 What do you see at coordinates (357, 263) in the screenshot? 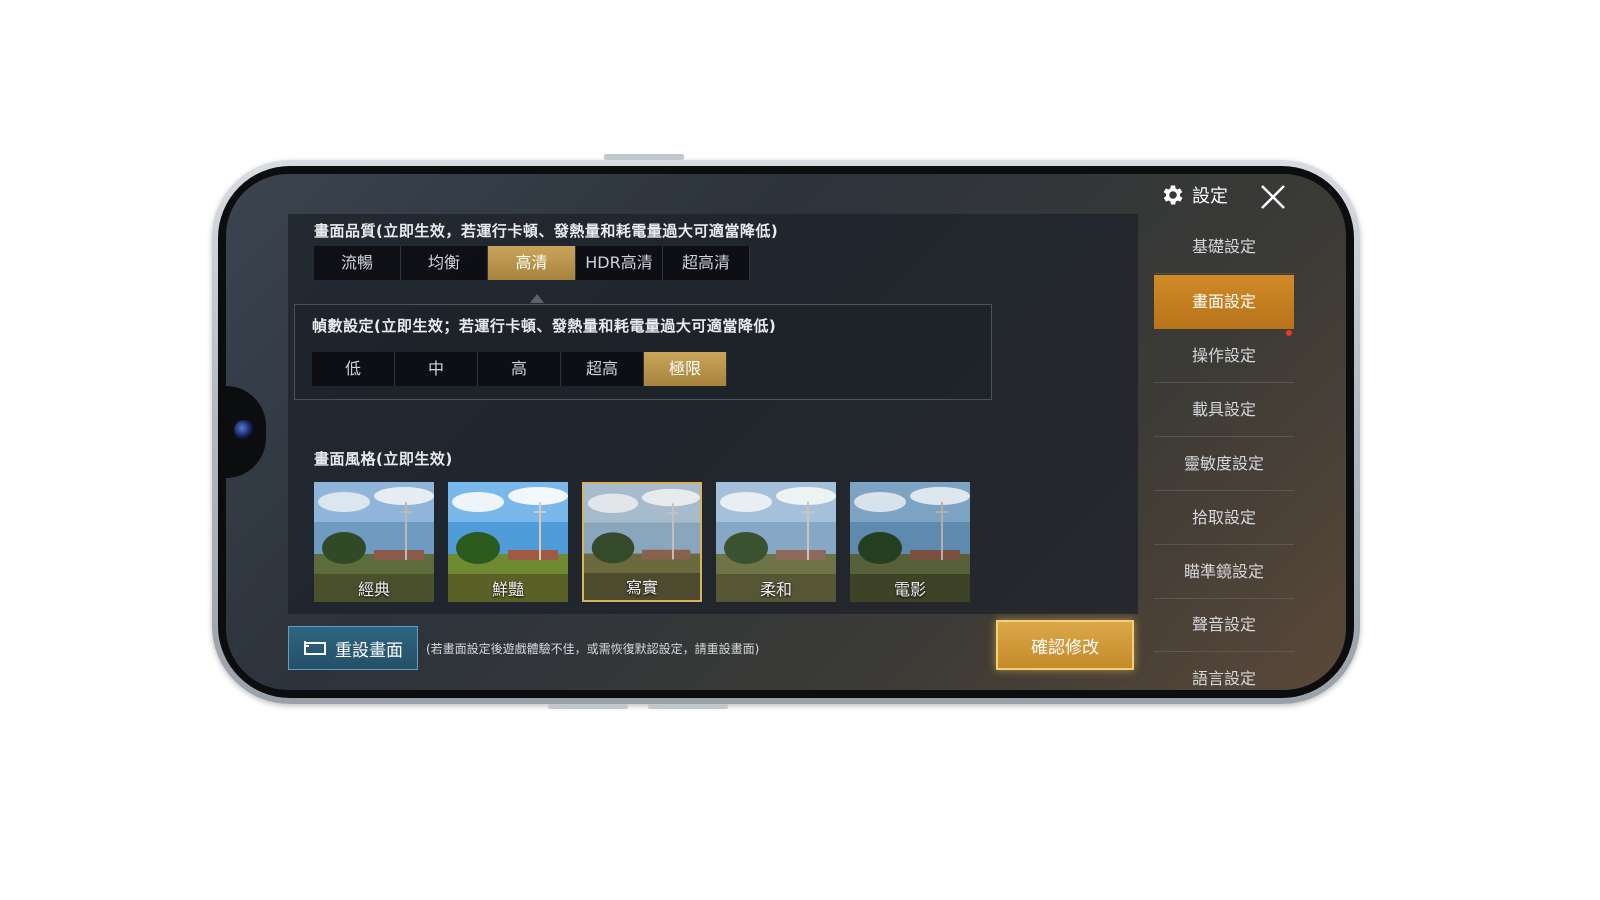
I see `quality-option-smooth: 流暢` at bounding box center [357, 263].